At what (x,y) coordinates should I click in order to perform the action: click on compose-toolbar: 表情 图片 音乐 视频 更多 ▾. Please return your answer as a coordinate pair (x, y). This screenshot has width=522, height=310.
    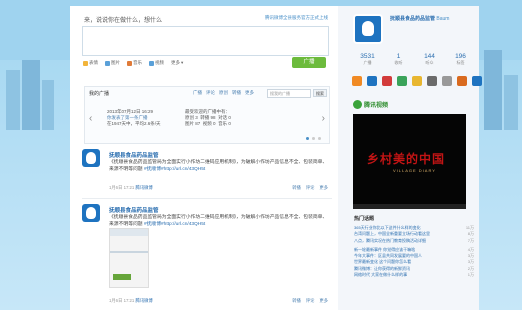
    Looking at the image, I should click on (133, 63).